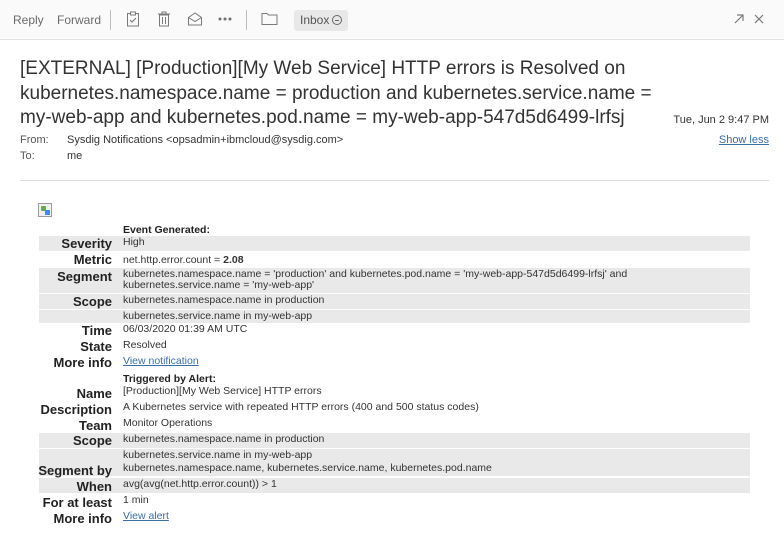 Image resolution: width=784 pixels, height=538 pixels. Describe the element at coordinates (739, 20) in the screenshot. I see `popout-icon` at that location.